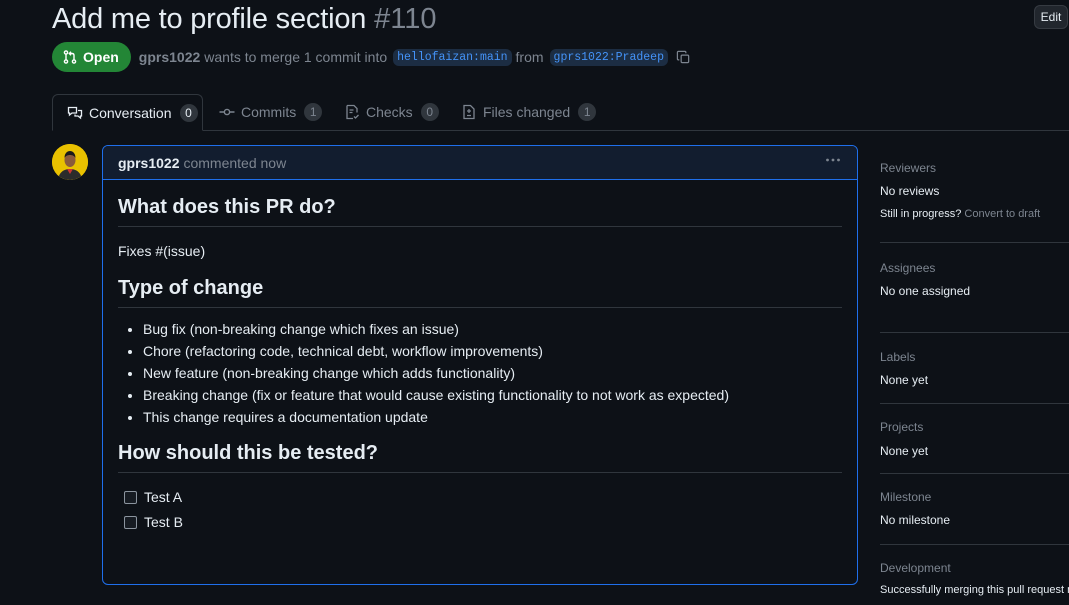 This screenshot has height=605, width=1069. I want to click on section-heading: How should this be tested?, so click(480, 457).